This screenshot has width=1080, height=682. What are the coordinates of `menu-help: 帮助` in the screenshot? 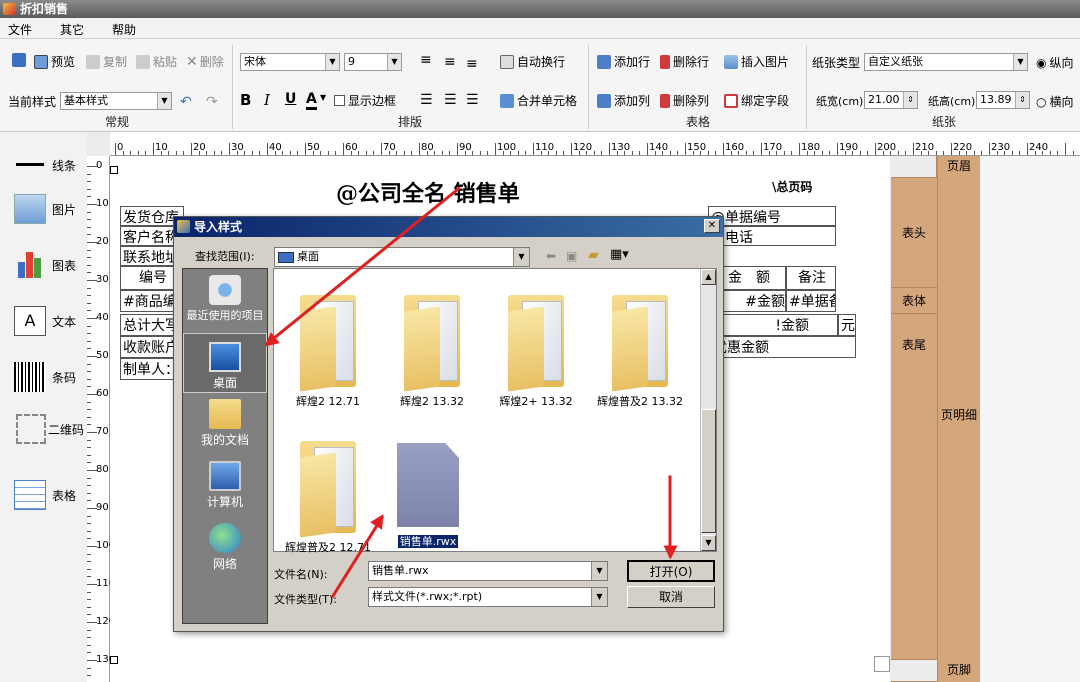 It's located at (124, 29).